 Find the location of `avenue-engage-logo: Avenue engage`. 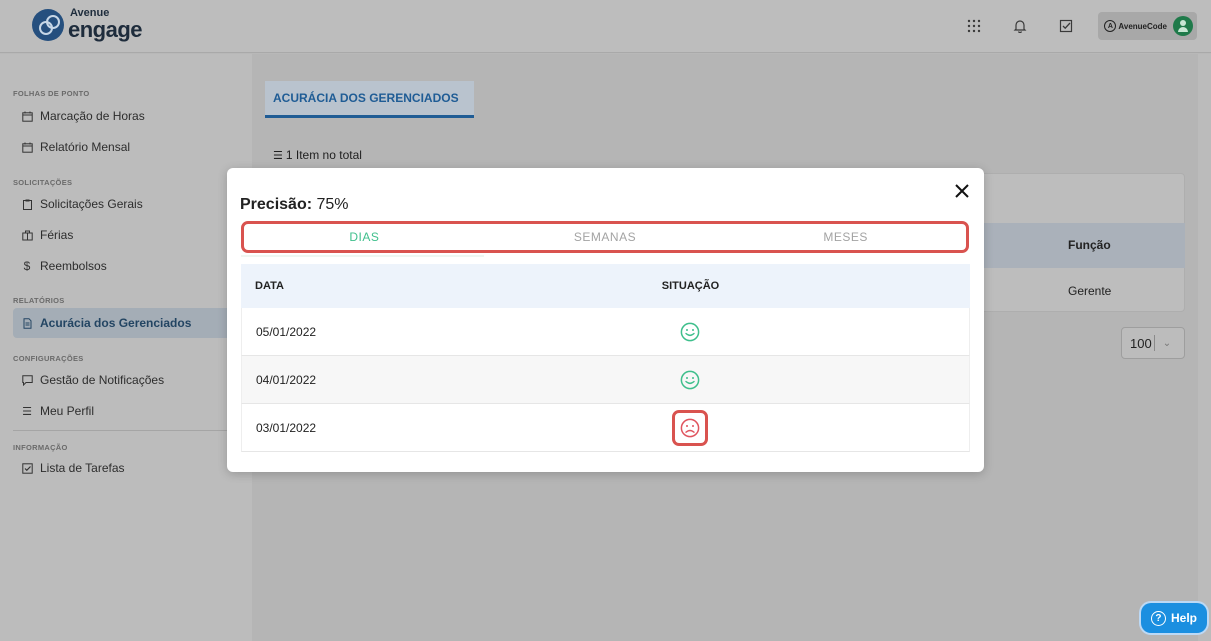

avenue-engage-logo: Avenue engage is located at coordinates (87, 25).